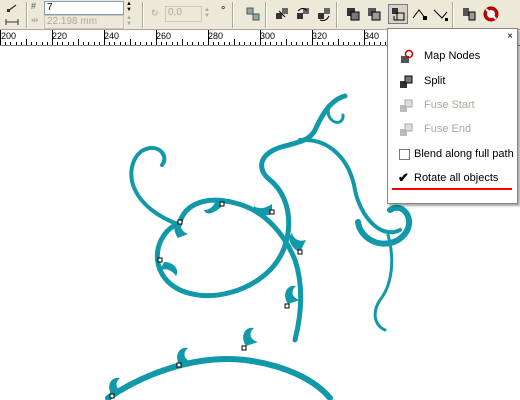  What do you see at coordinates (12, 22) in the screenshot?
I see `blend-spacing-icon` at bounding box center [12, 22].